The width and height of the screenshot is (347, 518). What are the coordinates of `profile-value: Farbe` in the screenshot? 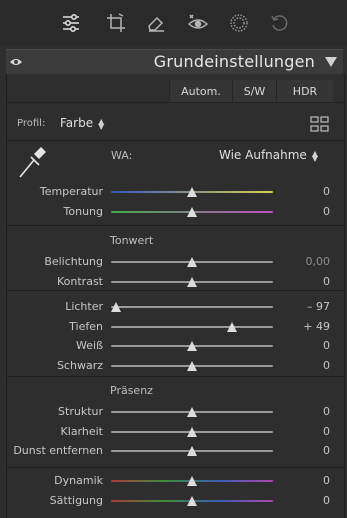 It's located at (77, 123).